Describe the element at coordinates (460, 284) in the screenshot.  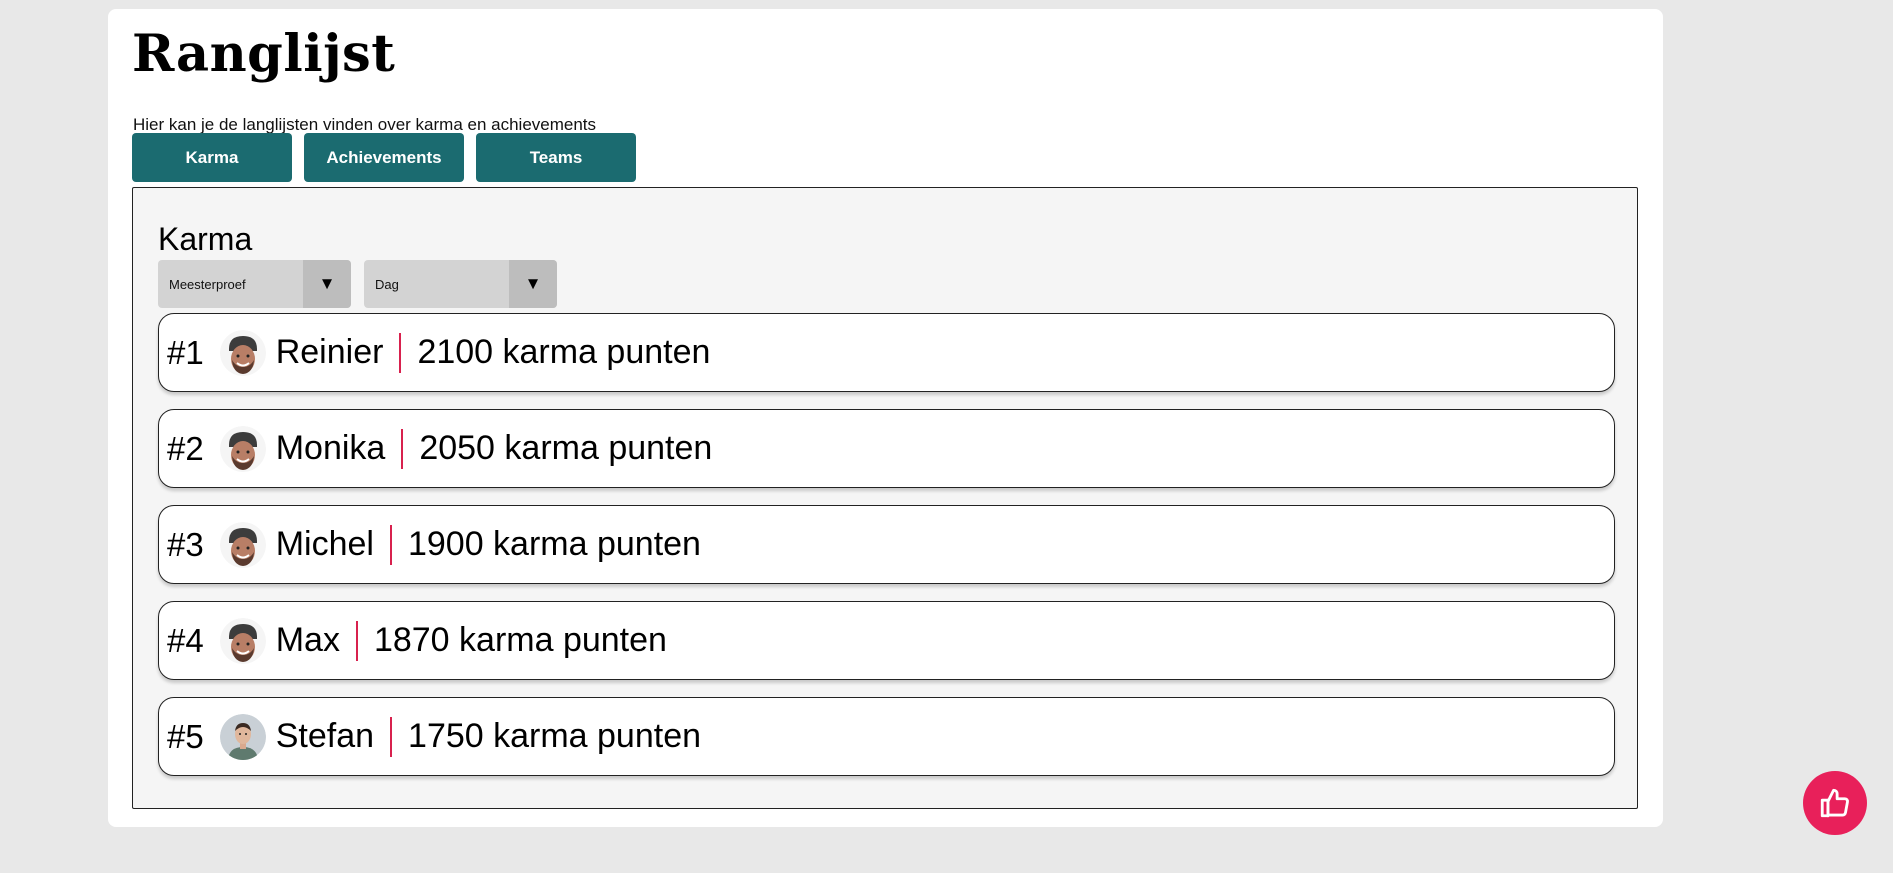
I see `period-select: Dag ▼` at that location.